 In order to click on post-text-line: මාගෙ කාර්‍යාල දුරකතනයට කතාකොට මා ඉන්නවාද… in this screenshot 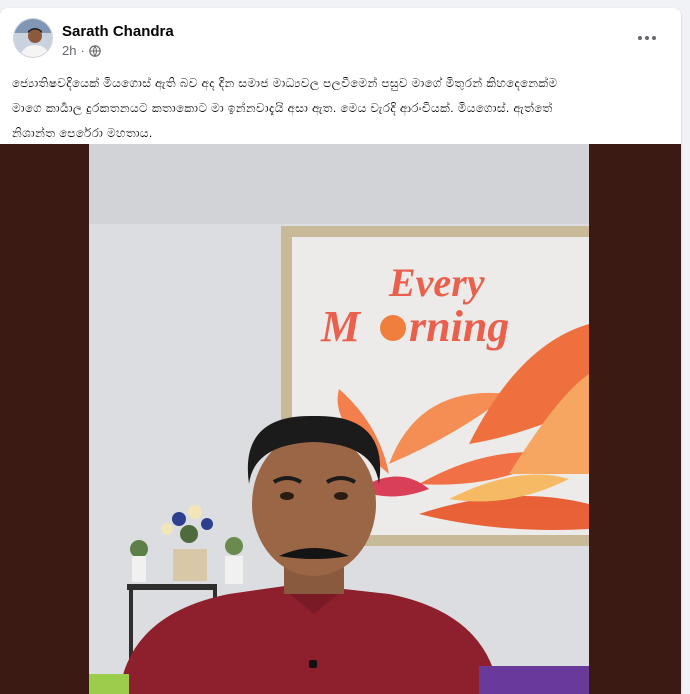, I will do `click(282, 108)`.